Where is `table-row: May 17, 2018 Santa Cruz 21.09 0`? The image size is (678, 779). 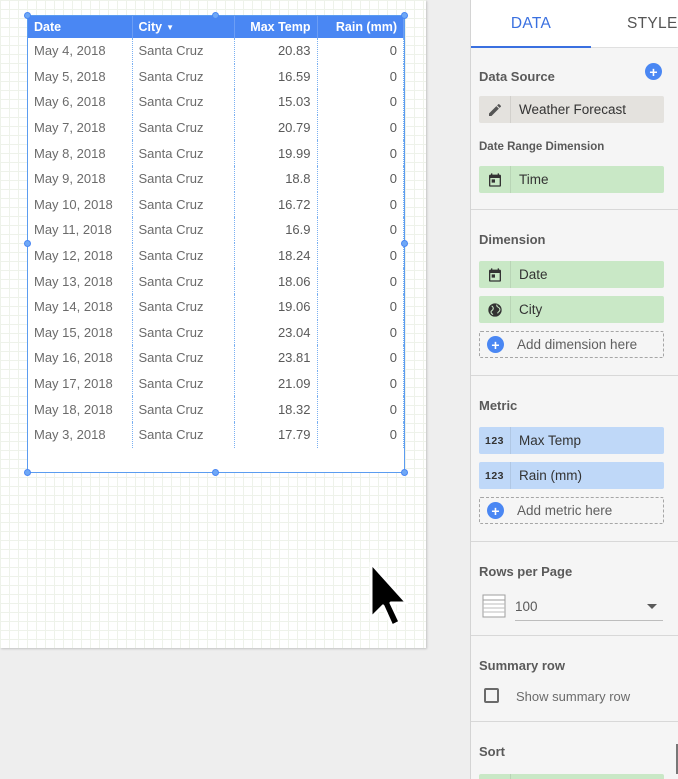 table-row: May 17, 2018 Santa Cruz 21.09 0 is located at coordinates (216, 383).